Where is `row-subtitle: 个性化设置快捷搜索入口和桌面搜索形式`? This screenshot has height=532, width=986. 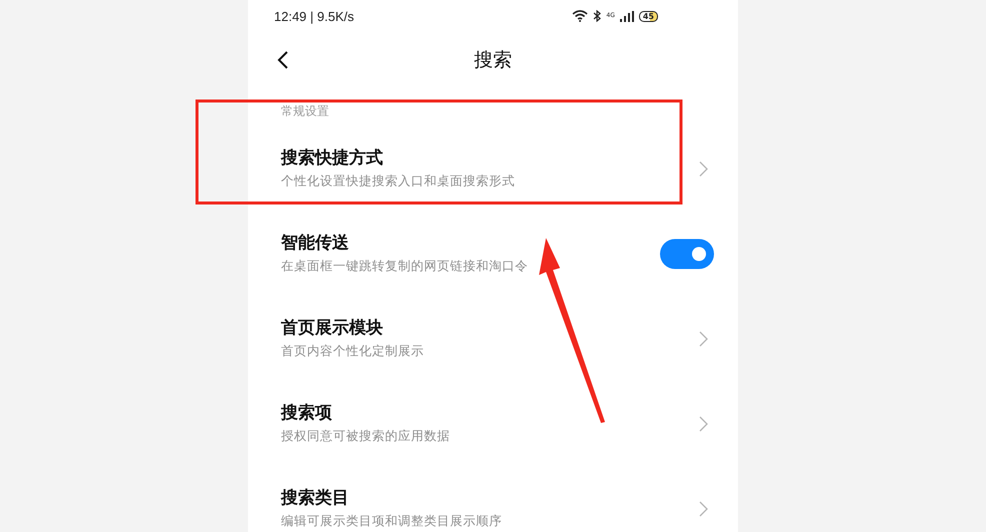
row-subtitle: 个性化设置快捷搜索入口和桌面搜索形式 is located at coordinates (398, 181).